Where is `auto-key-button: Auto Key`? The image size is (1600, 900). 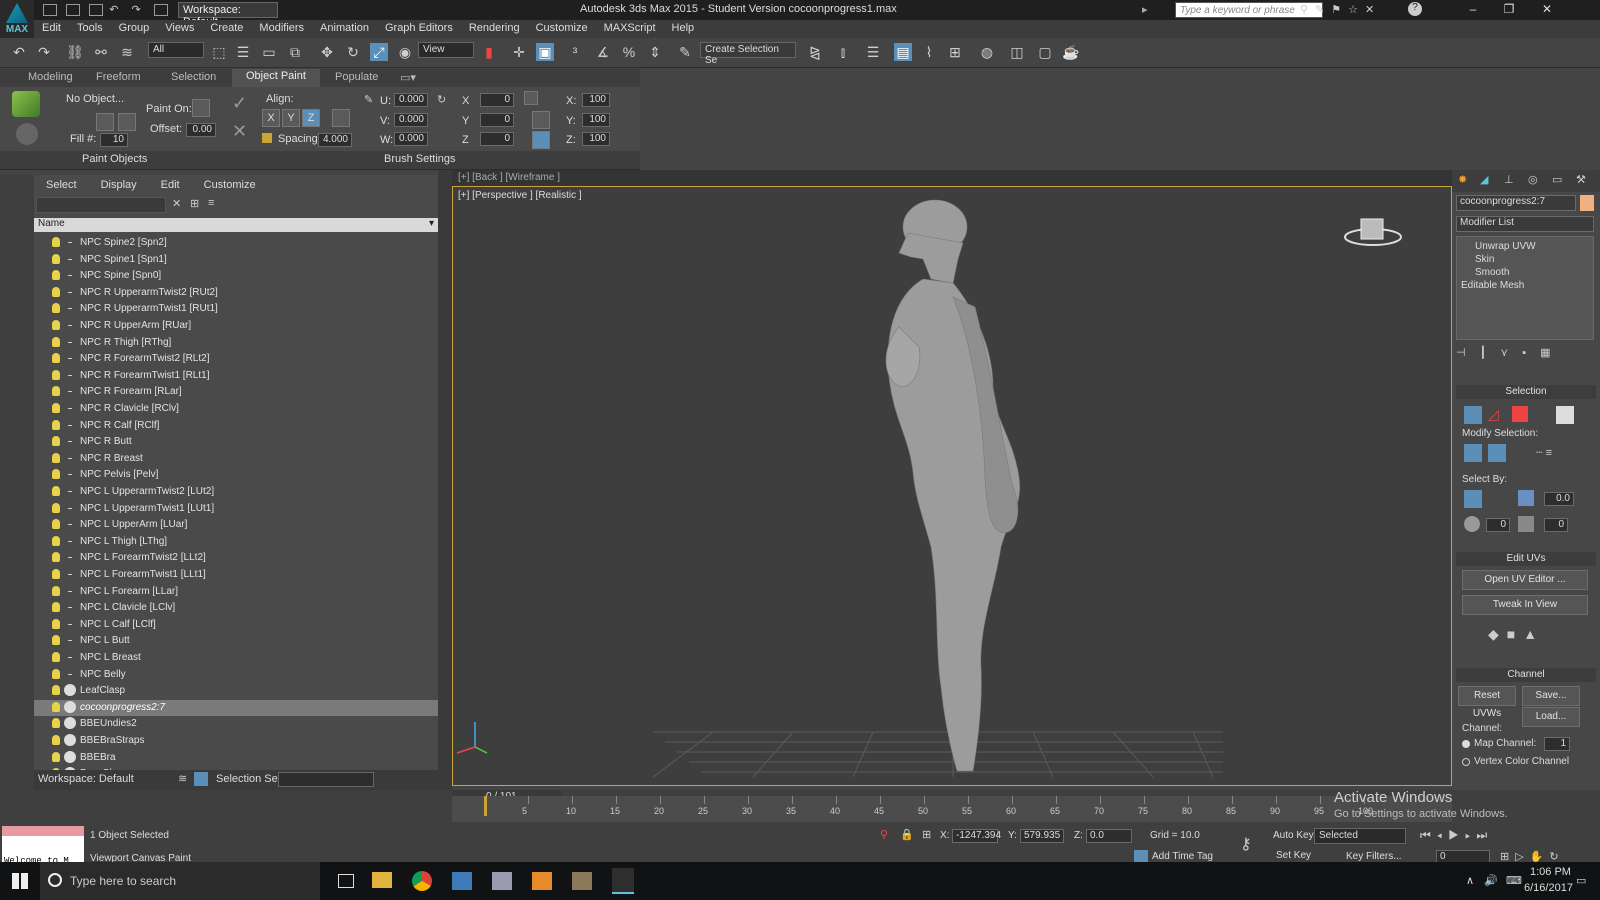
auto-key-button: Auto Key is located at coordinates (1293, 835).